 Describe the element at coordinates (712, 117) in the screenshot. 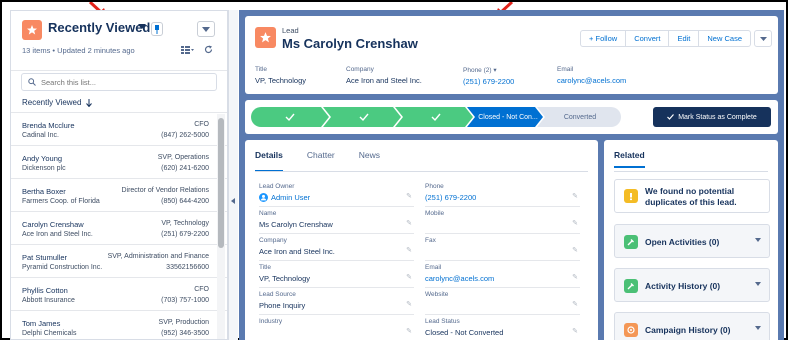

I see `mark-status-complete-button: Mark Status as Complete` at that location.